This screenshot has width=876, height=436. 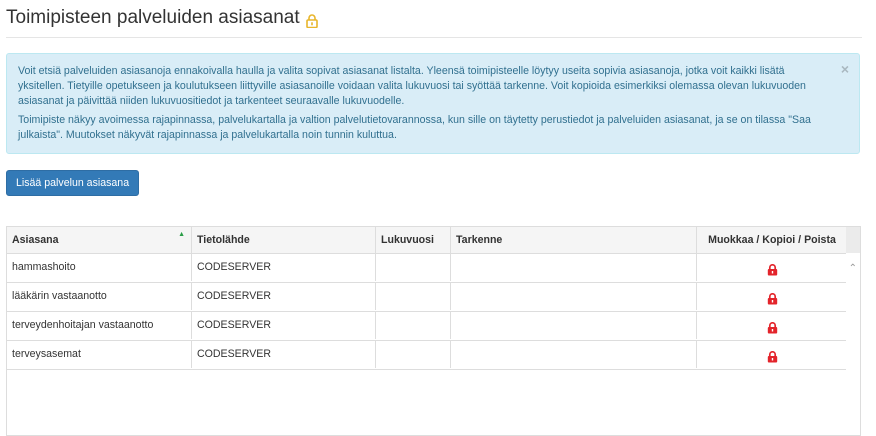 What do you see at coordinates (99, 267) in the screenshot?
I see `cell-asiasana: hammashoito` at bounding box center [99, 267].